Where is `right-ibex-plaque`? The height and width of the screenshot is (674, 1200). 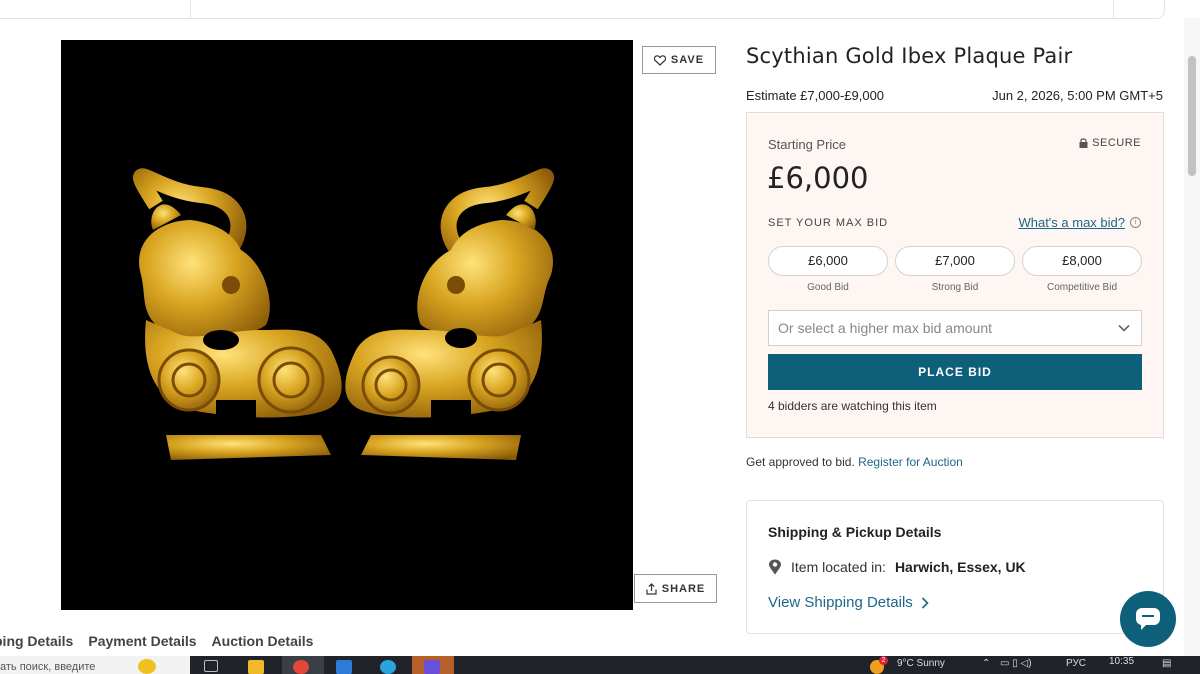 right-ibex-plaque is located at coordinates (450, 314).